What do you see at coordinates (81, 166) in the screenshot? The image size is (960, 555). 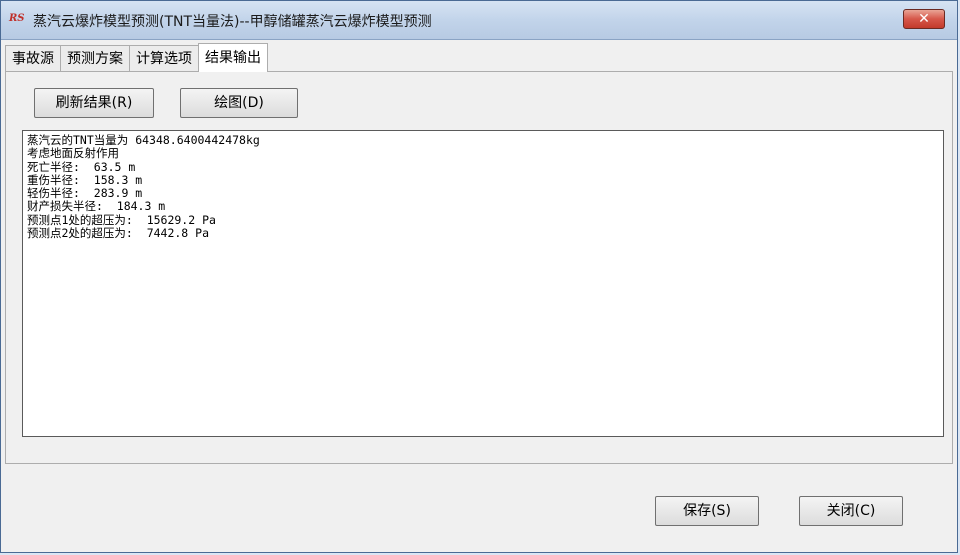 I see `result-line: 死亡半径: 63.5 m` at bounding box center [81, 166].